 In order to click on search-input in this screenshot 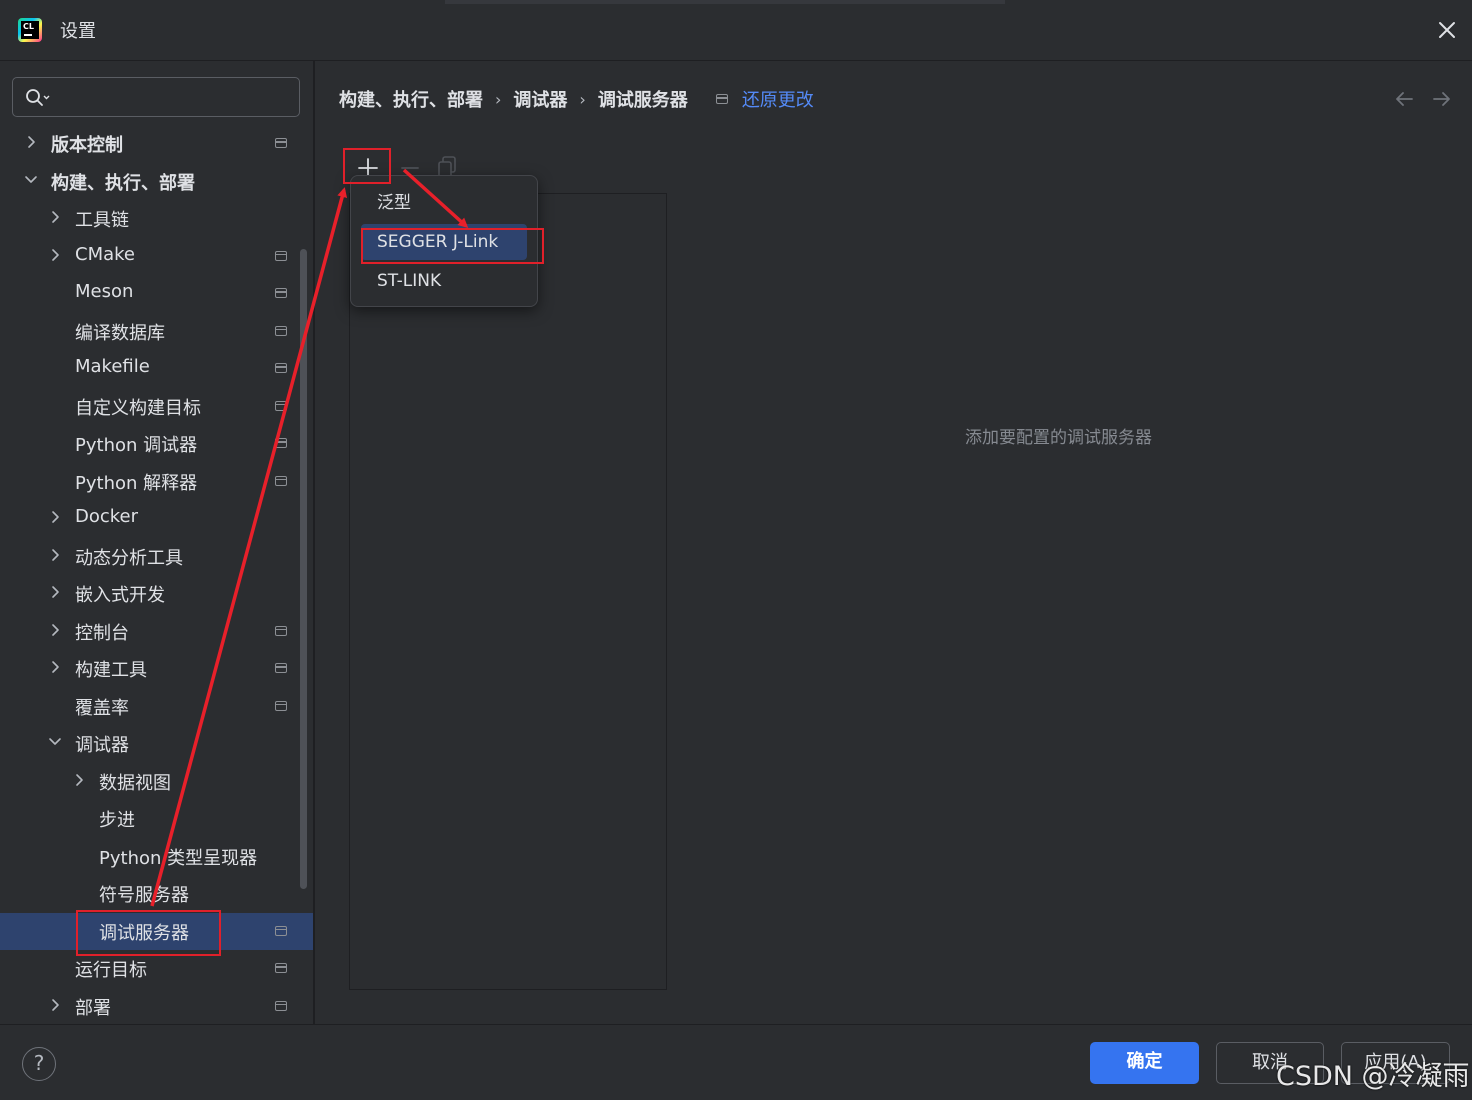, I will do `click(176, 98)`.